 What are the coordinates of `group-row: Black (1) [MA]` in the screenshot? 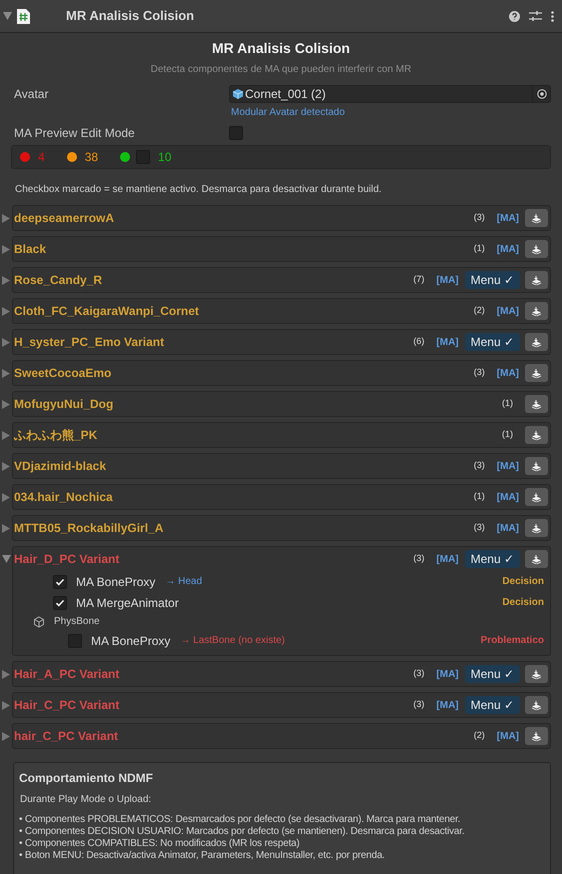 It's located at (281, 249).